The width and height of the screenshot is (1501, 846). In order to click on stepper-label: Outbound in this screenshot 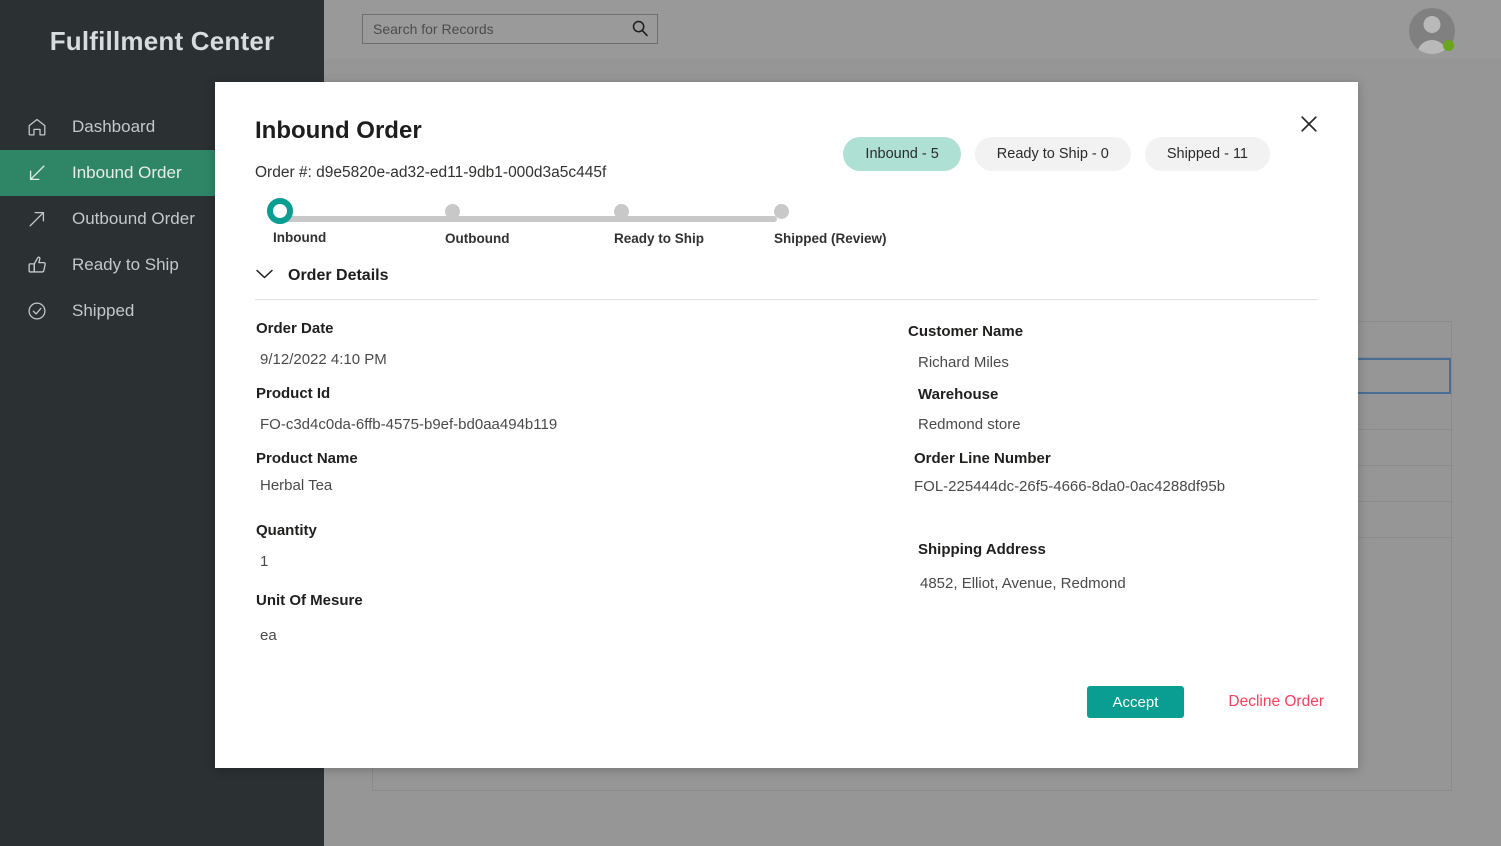, I will do `click(477, 238)`.